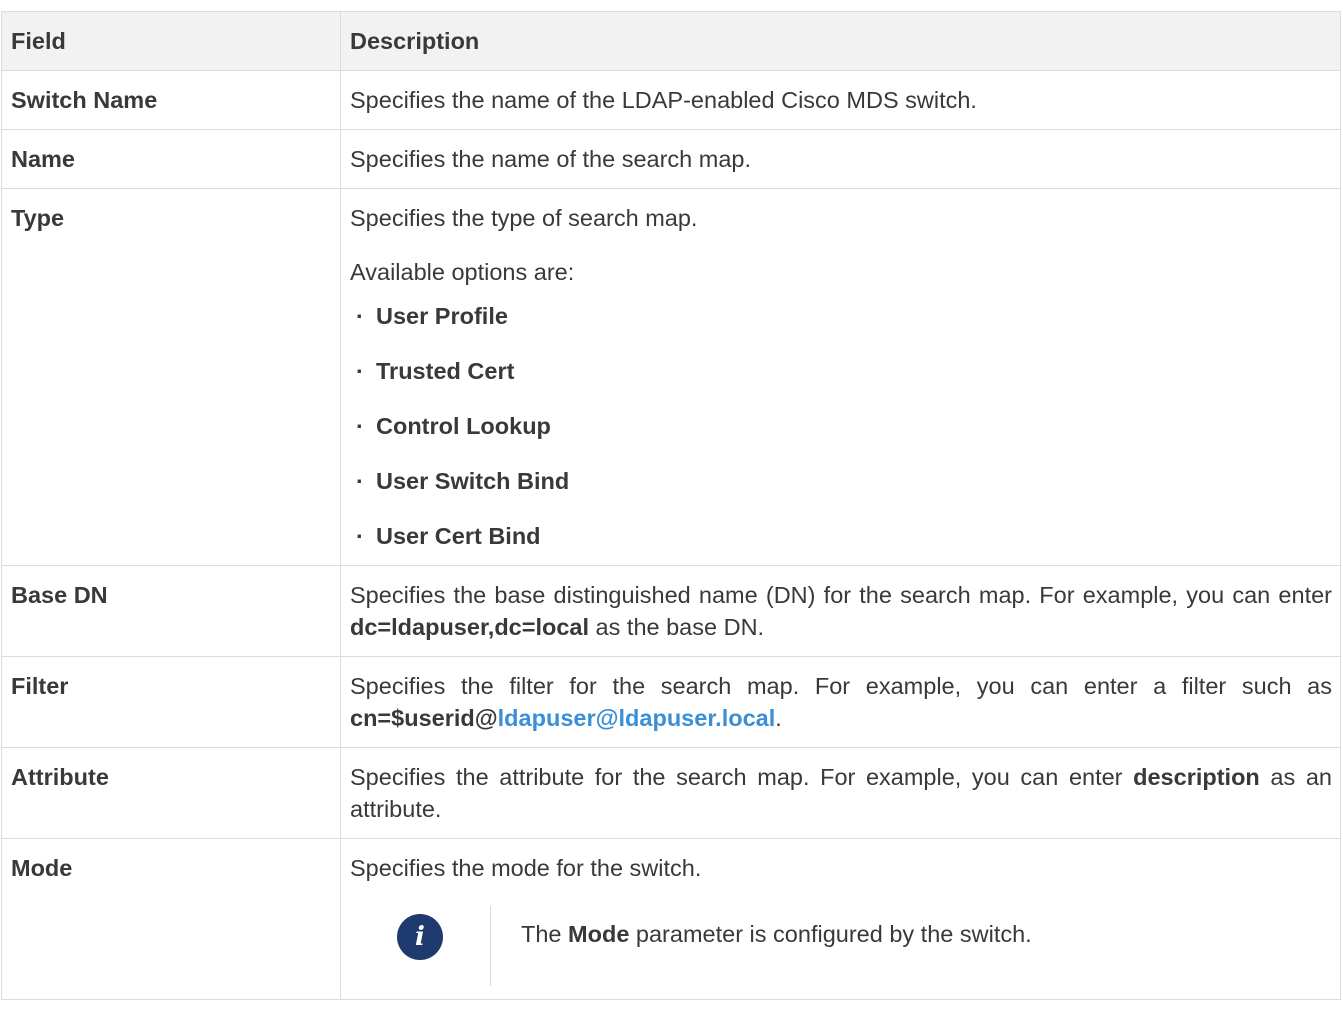 This screenshot has height=1020, width=1343. Describe the element at coordinates (462, 272) in the screenshot. I see `options-intro: Available options are:` at that location.